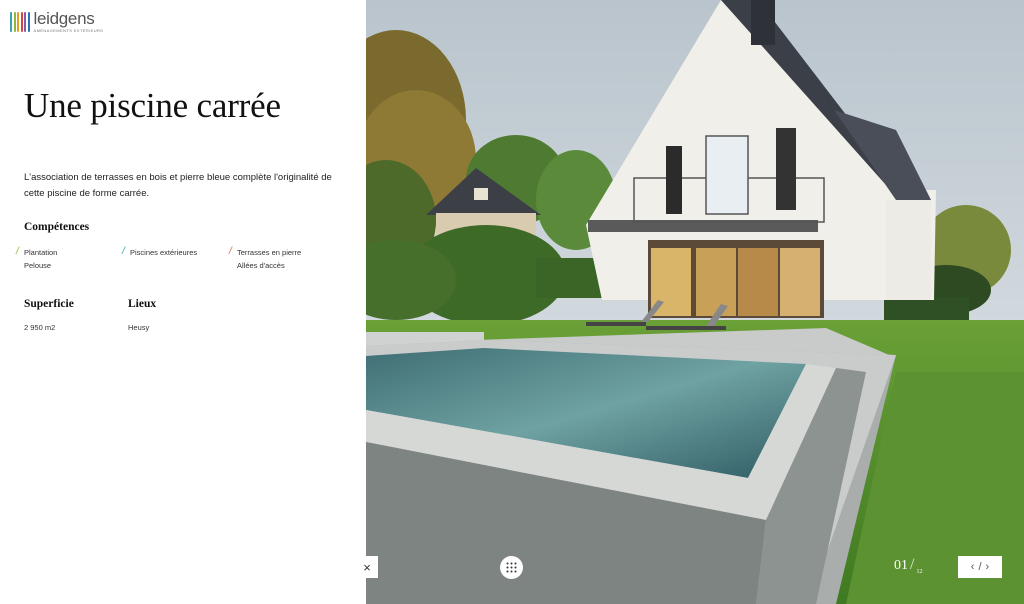 The height and width of the screenshot is (604, 1024). I want to click on logo-bars, so click(20, 22).